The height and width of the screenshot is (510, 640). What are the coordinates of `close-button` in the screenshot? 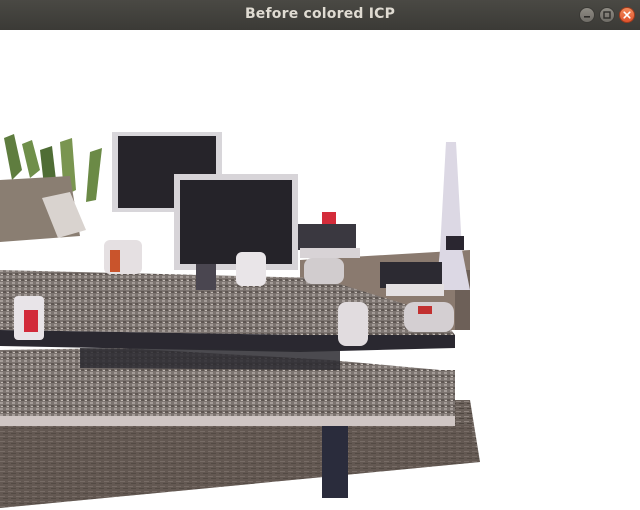 It's located at (627, 15).